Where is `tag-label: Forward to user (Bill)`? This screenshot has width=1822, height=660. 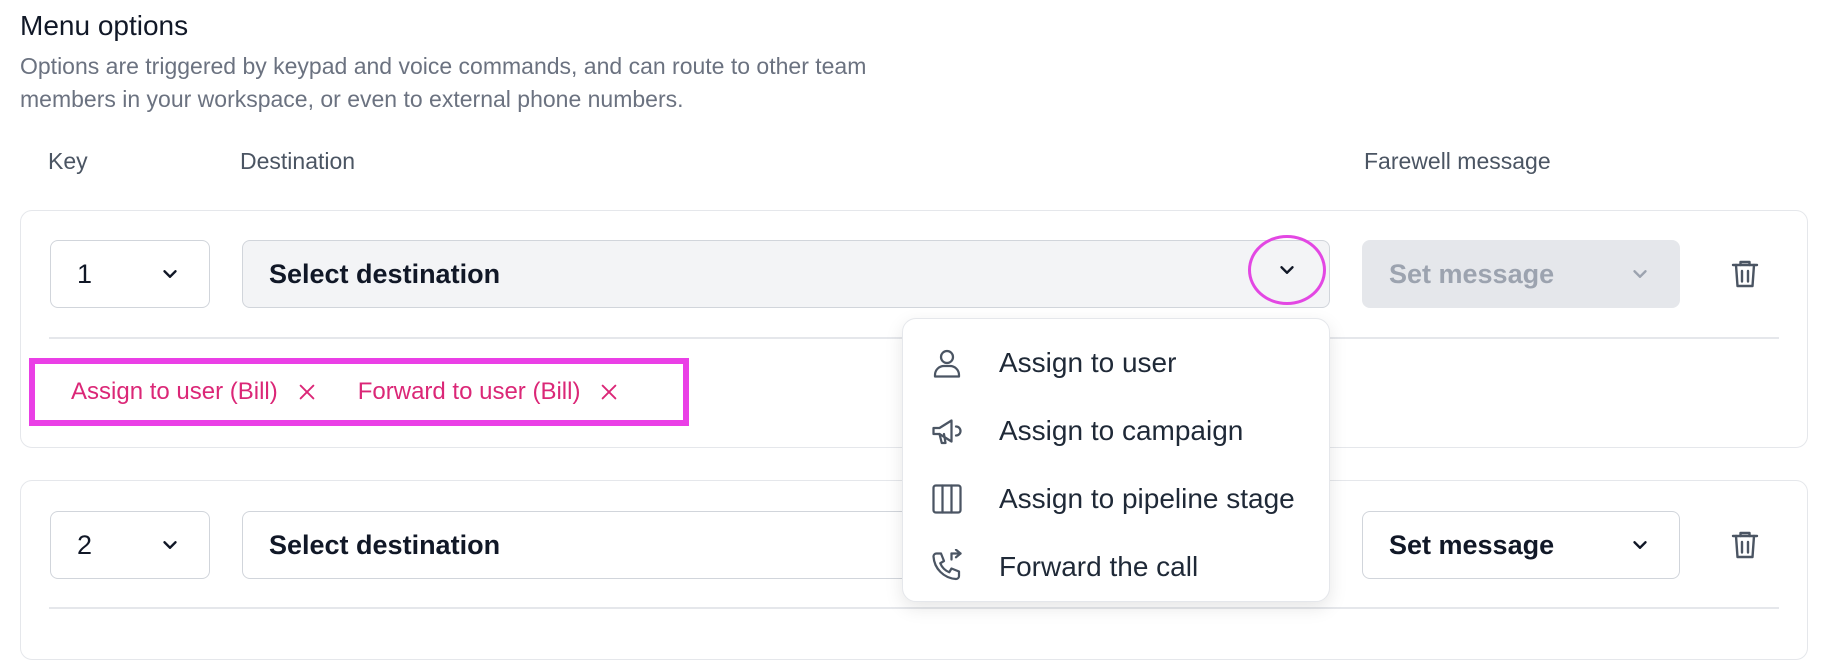
tag-label: Forward to user (Bill) is located at coordinates (469, 391).